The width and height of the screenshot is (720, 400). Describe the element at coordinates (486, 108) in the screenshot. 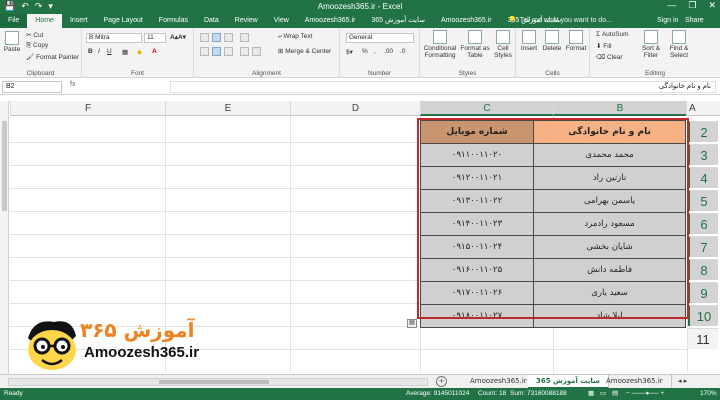

I see `column-header-c: C` at that location.